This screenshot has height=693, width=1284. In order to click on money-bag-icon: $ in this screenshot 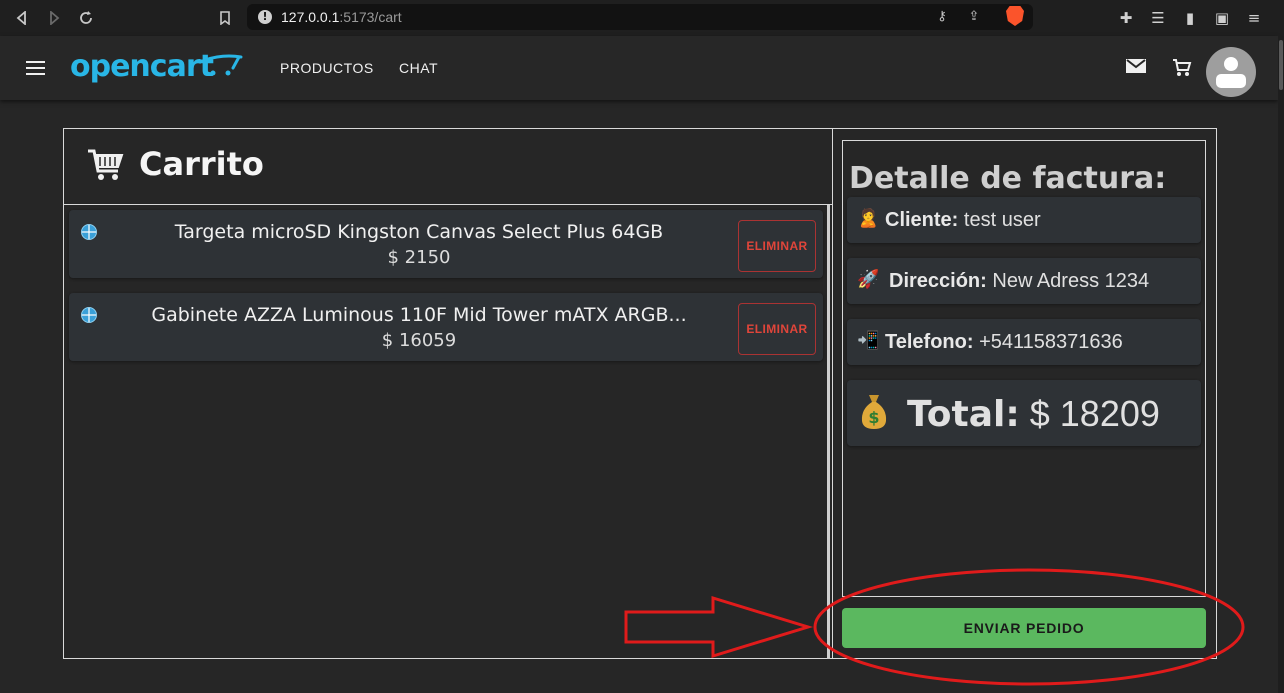, I will do `click(874, 412)`.